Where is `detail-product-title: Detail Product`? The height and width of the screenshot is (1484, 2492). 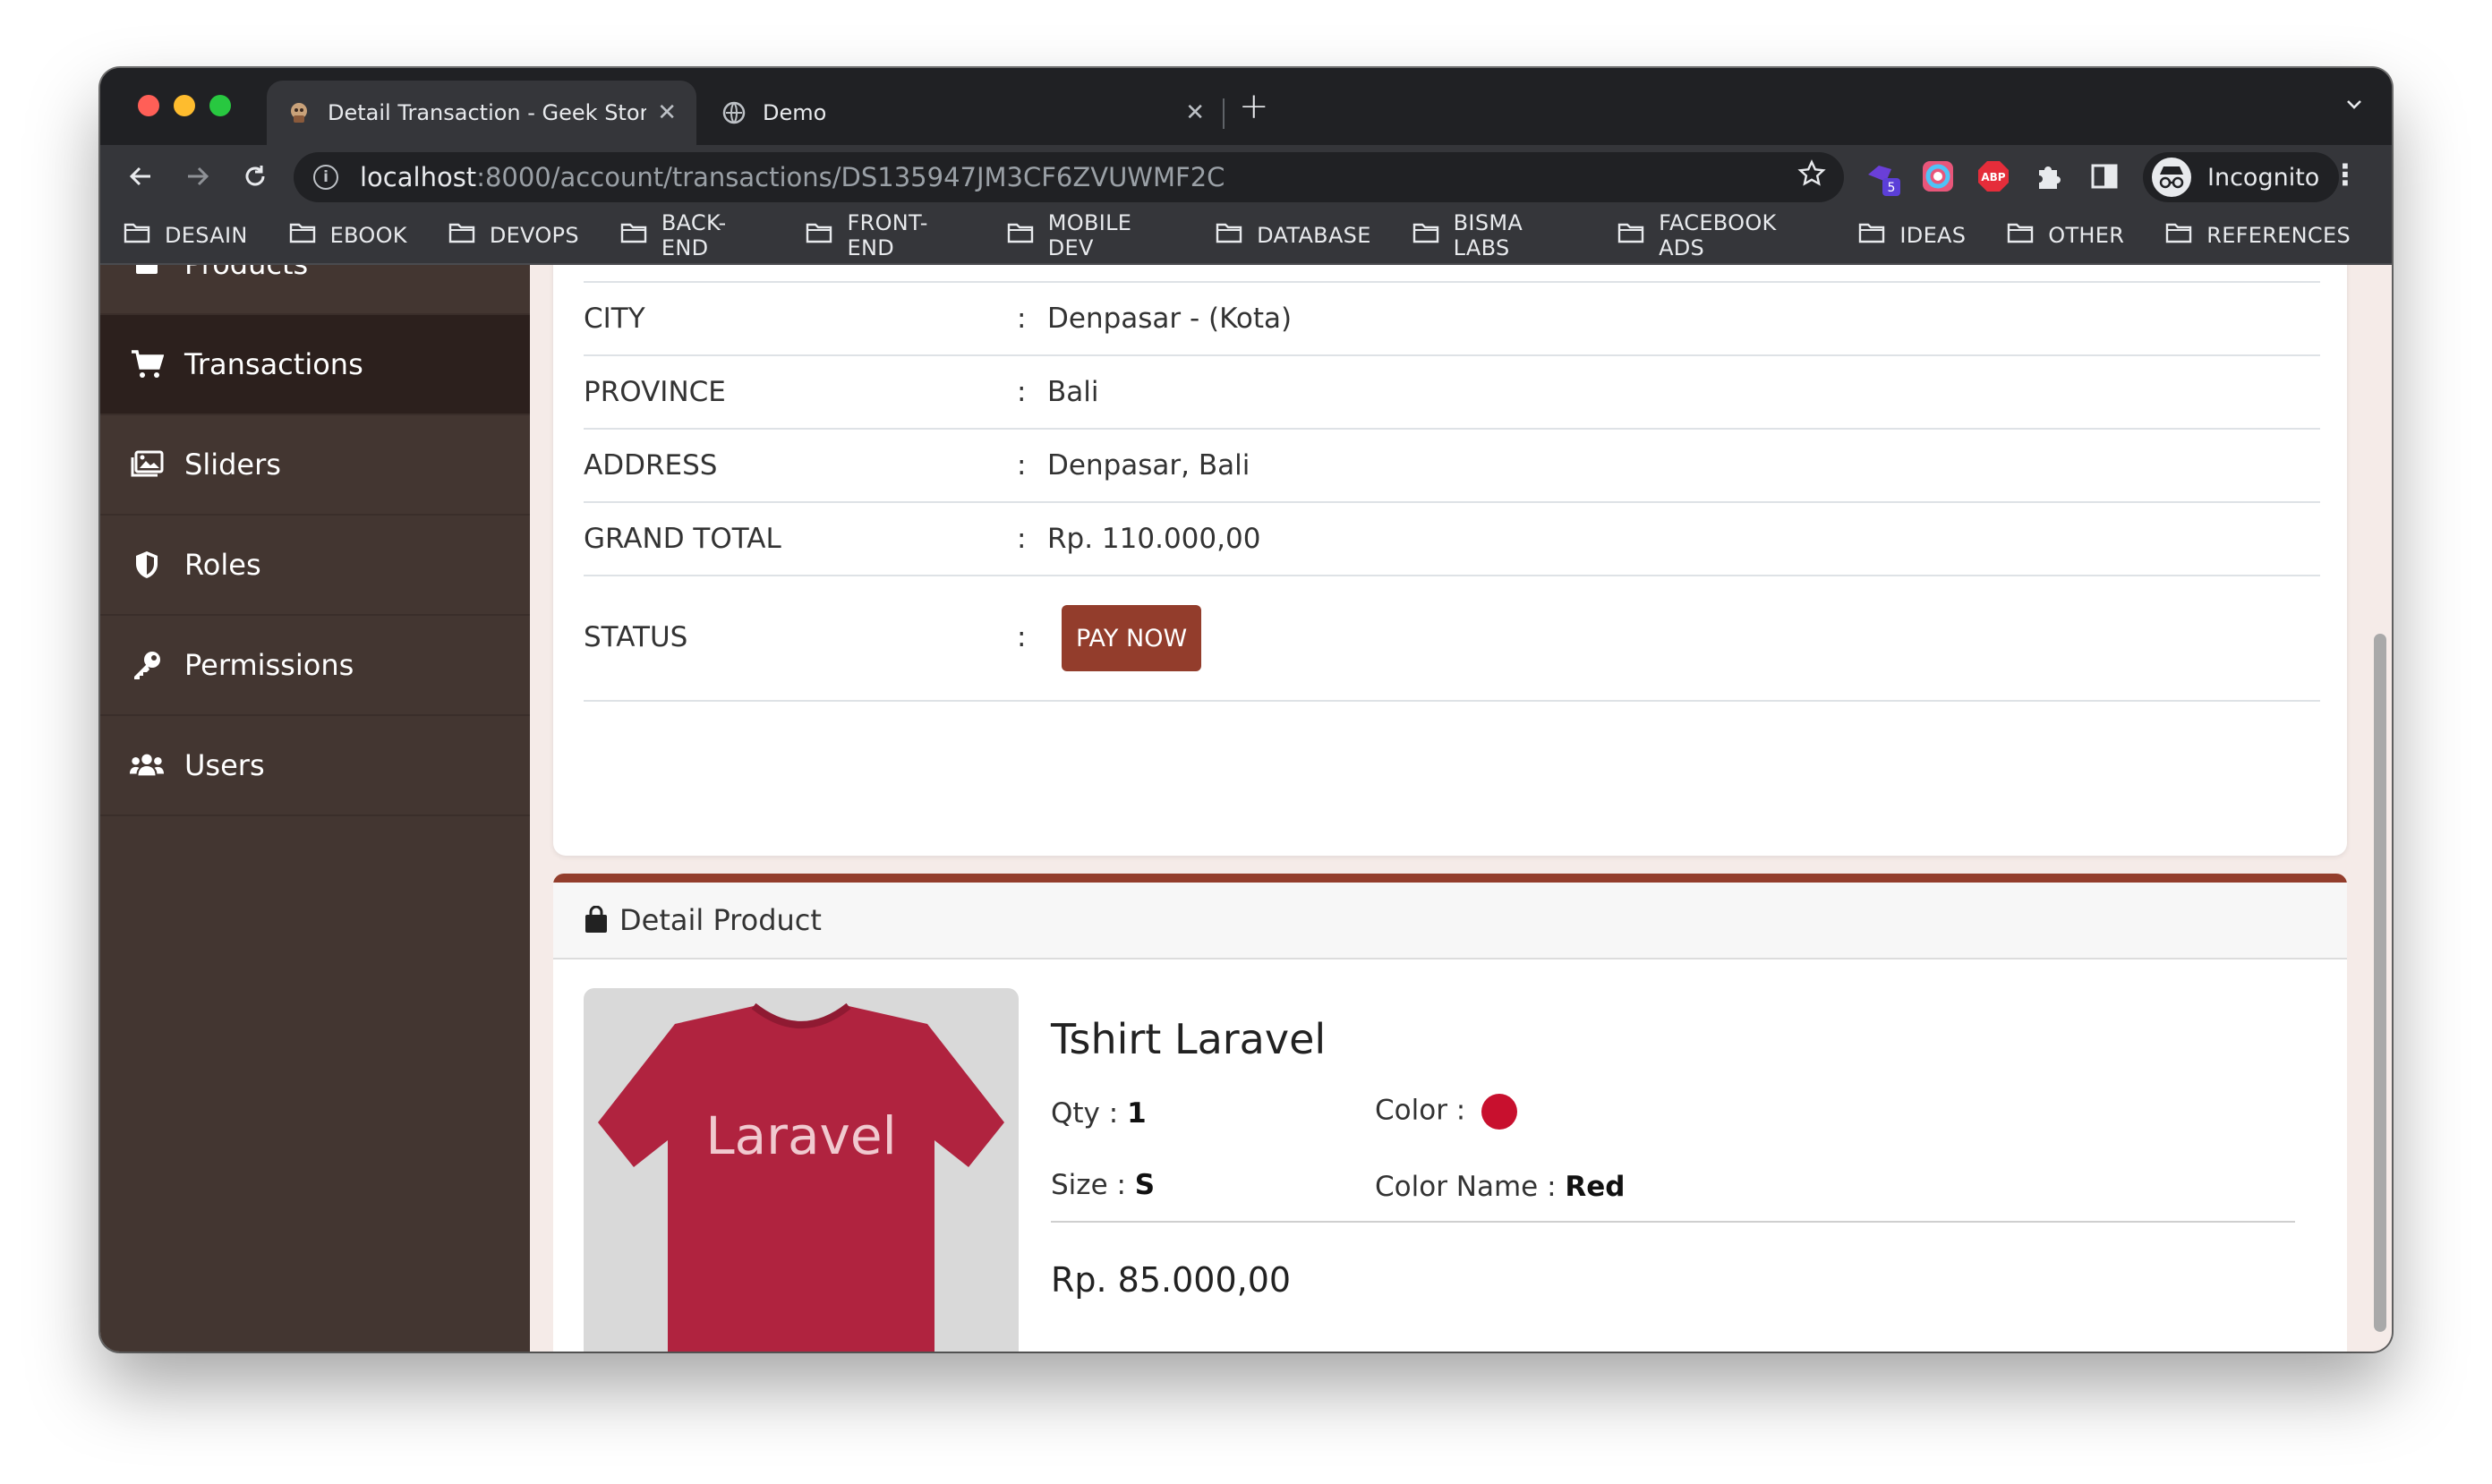 detail-product-title: Detail Product is located at coordinates (720, 920).